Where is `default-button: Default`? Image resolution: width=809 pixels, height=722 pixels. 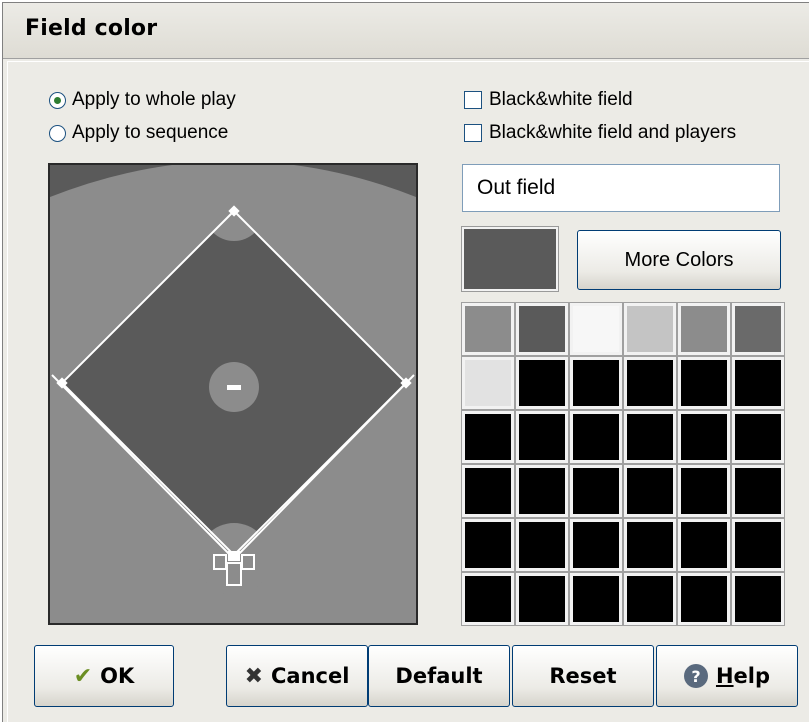 default-button: Default is located at coordinates (439, 676).